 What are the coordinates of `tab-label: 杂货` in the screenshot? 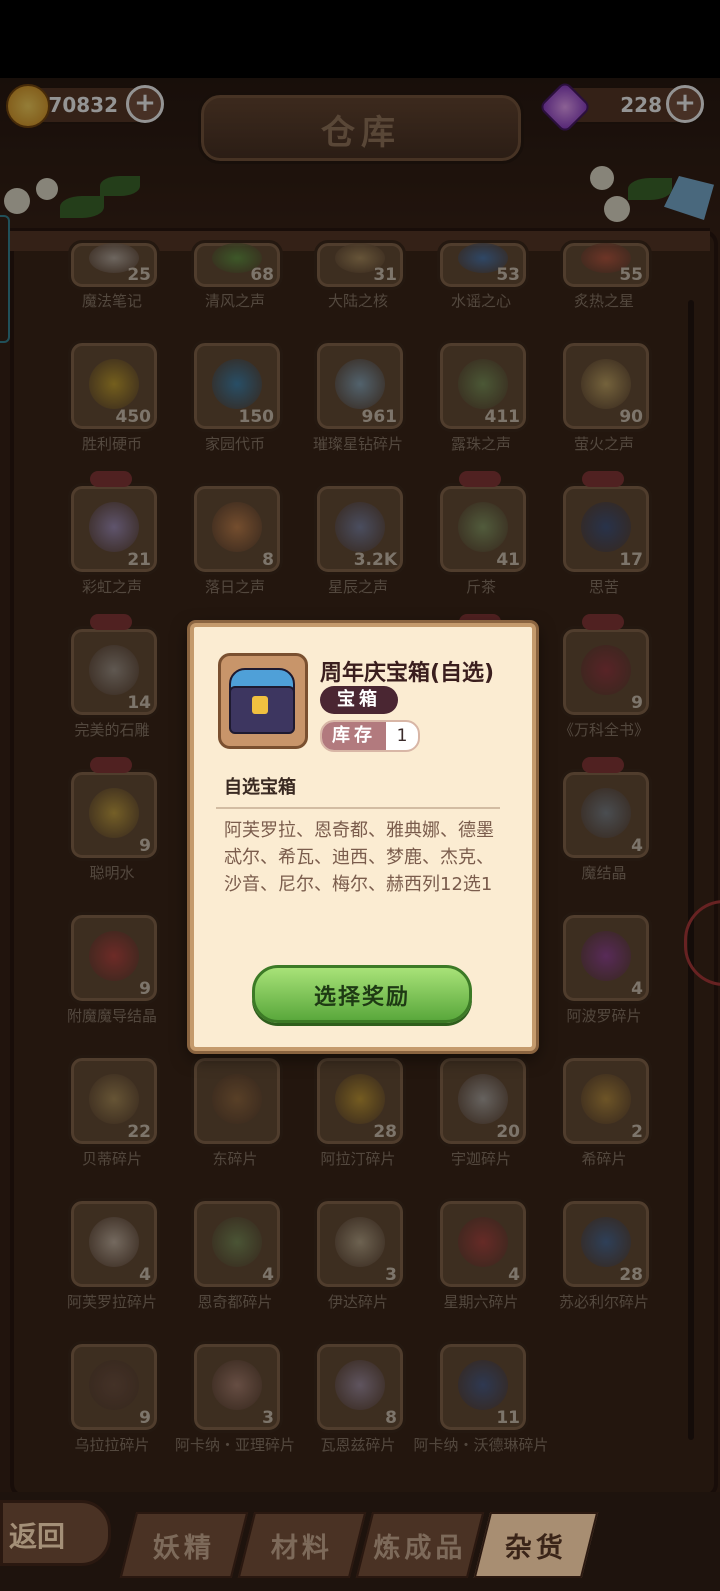 It's located at (535, 1548).